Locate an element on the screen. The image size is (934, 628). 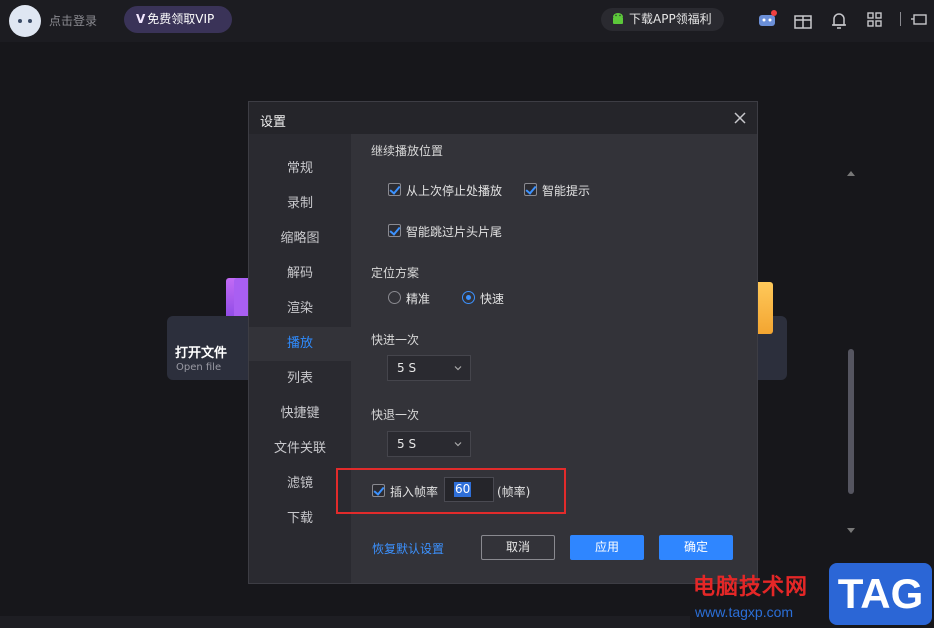
forward-step-select: 5 S is located at coordinates (429, 368).